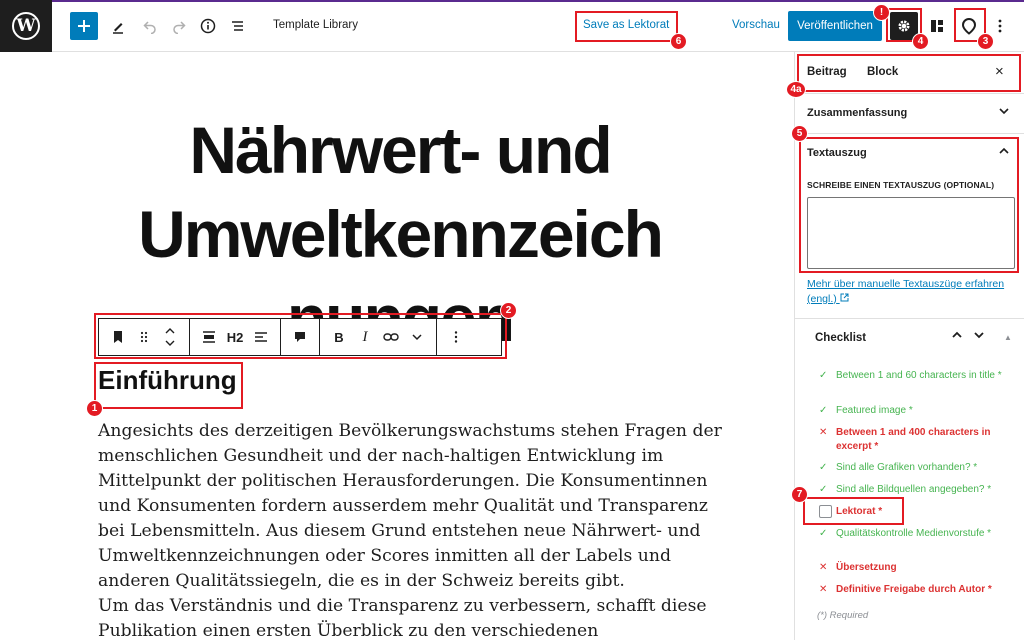 The height and width of the screenshot is (640, 1024). What do you see at coordinates (626, 26) in the screenshot?
I see `annotation-box-save-lektorat` at bounding box center [626, 26].